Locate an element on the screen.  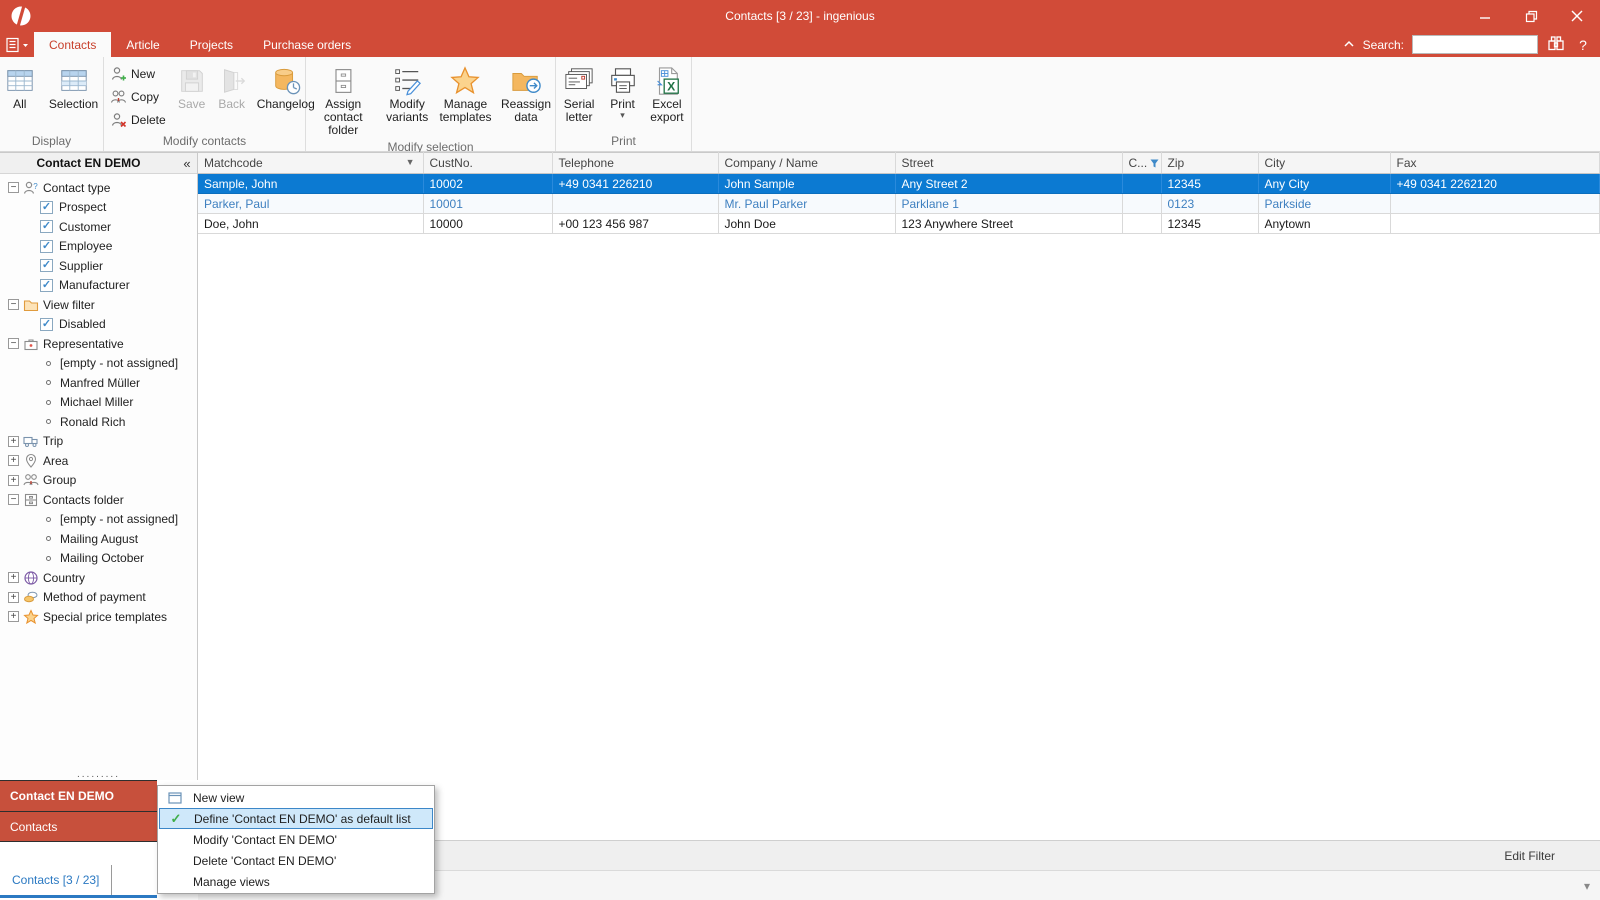
back-button: Back is located at coordinates (232, 87).